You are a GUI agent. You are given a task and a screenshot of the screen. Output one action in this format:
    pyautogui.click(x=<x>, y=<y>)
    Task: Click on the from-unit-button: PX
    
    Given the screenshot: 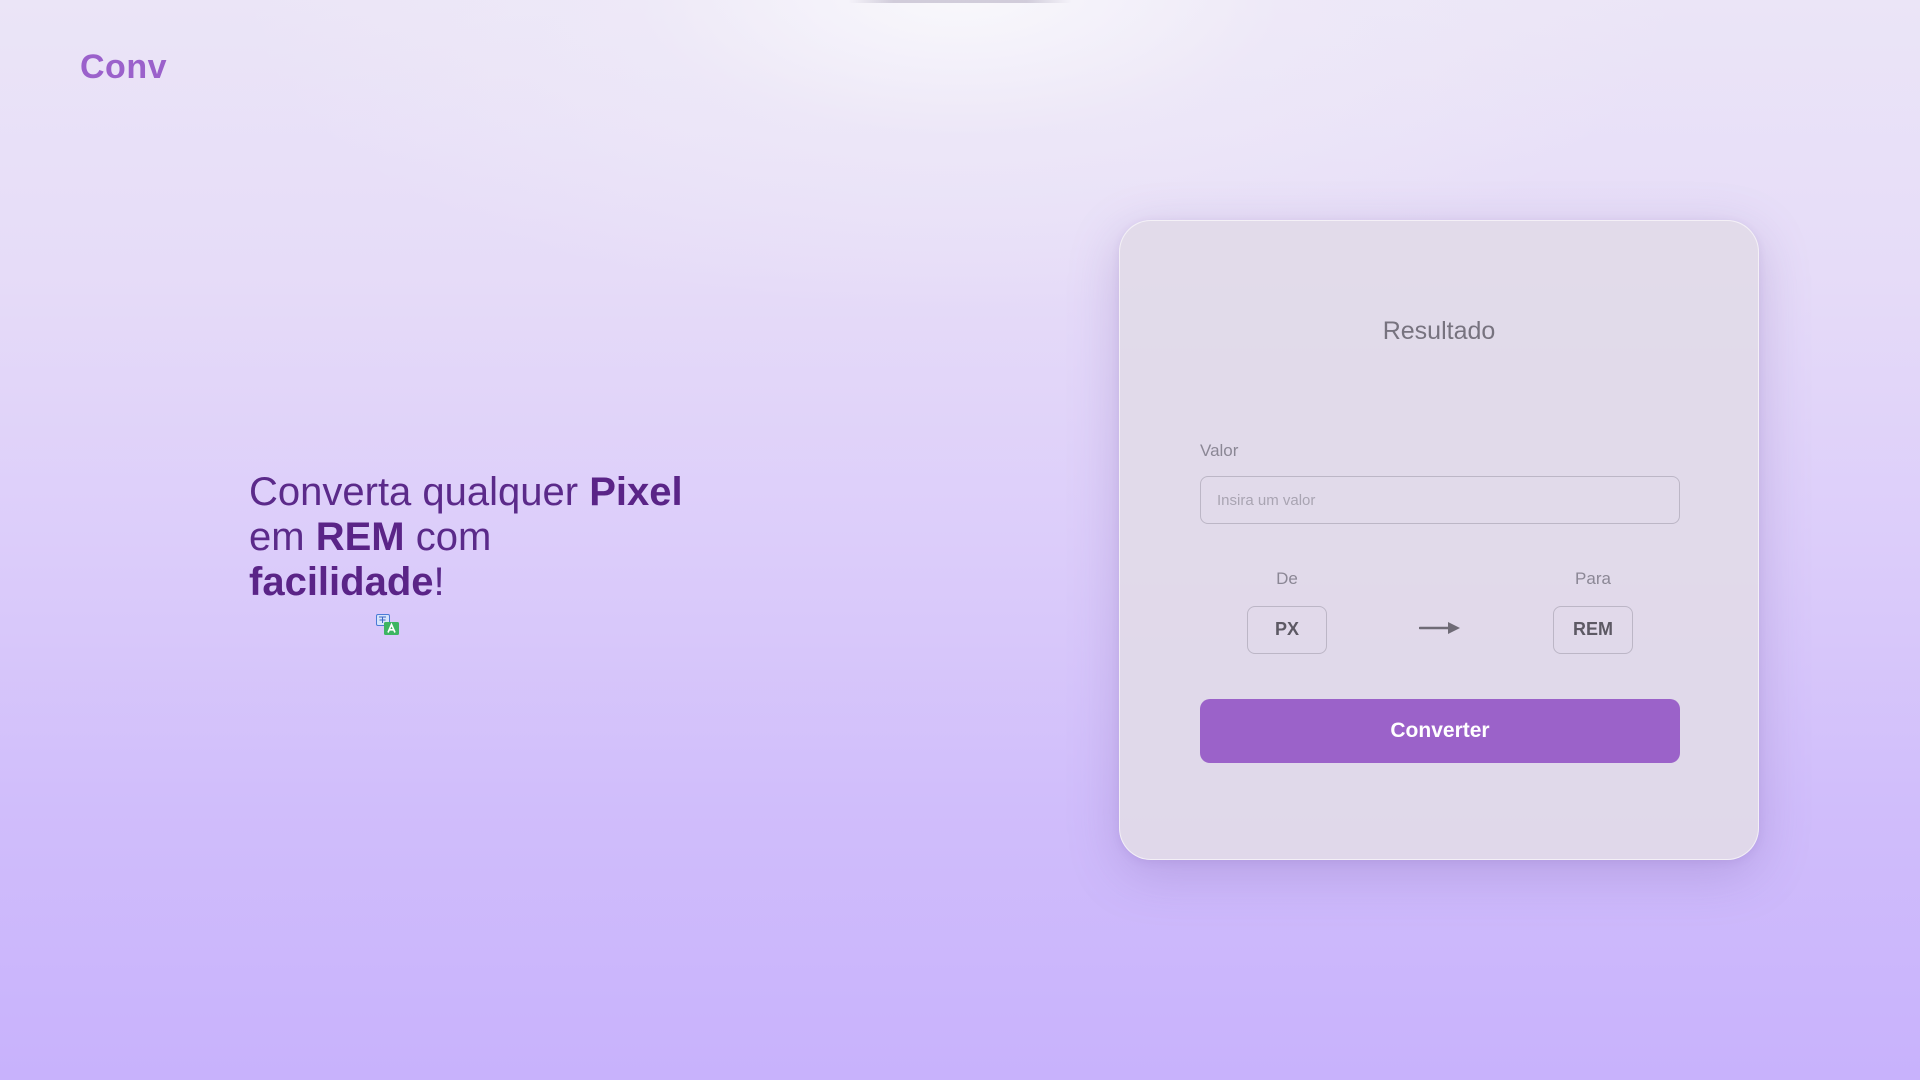 What is the action you would take?
    pyautogui.click(x=1287, y=630)
    